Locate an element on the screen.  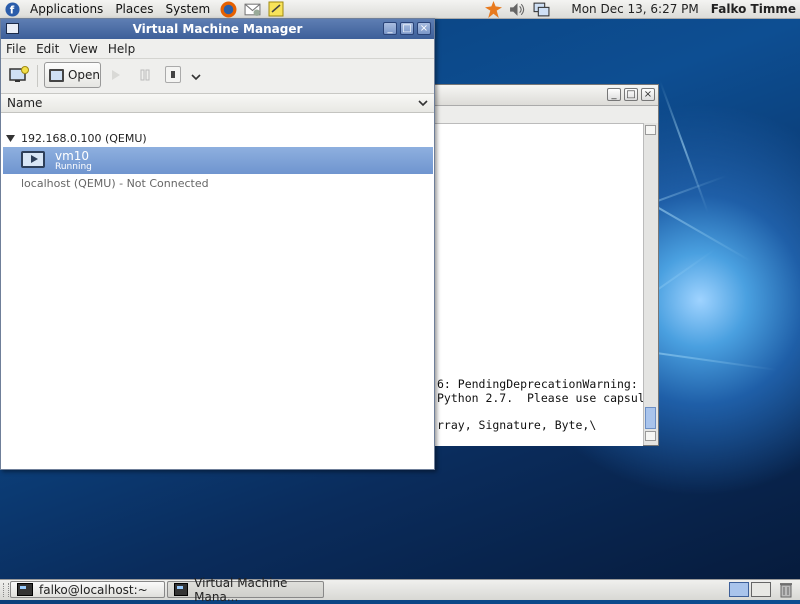
menu-file: File is located at coordinates (16, 49).